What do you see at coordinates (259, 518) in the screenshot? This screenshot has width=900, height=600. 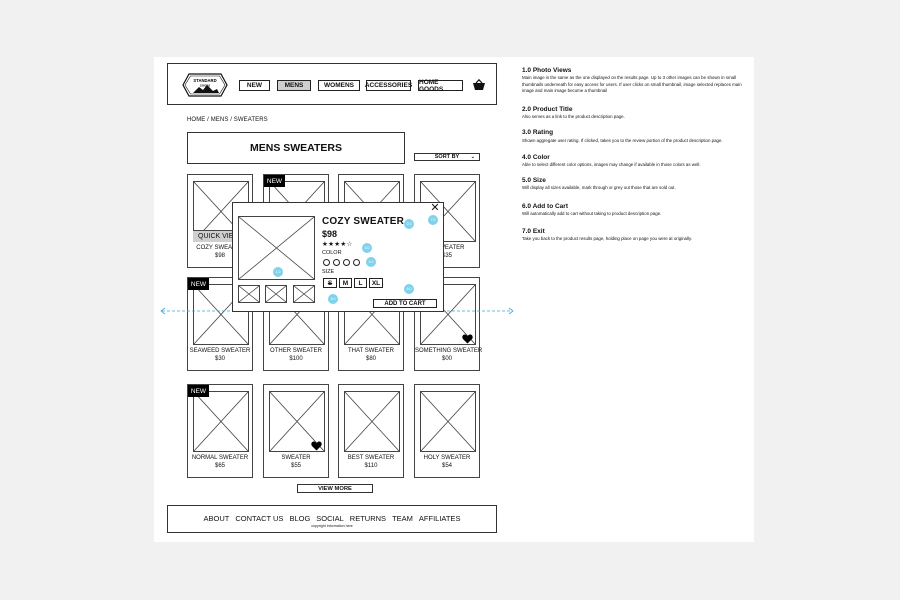 I see `footer-link-contact: CONTACT US` at bounding box center [259, 518].